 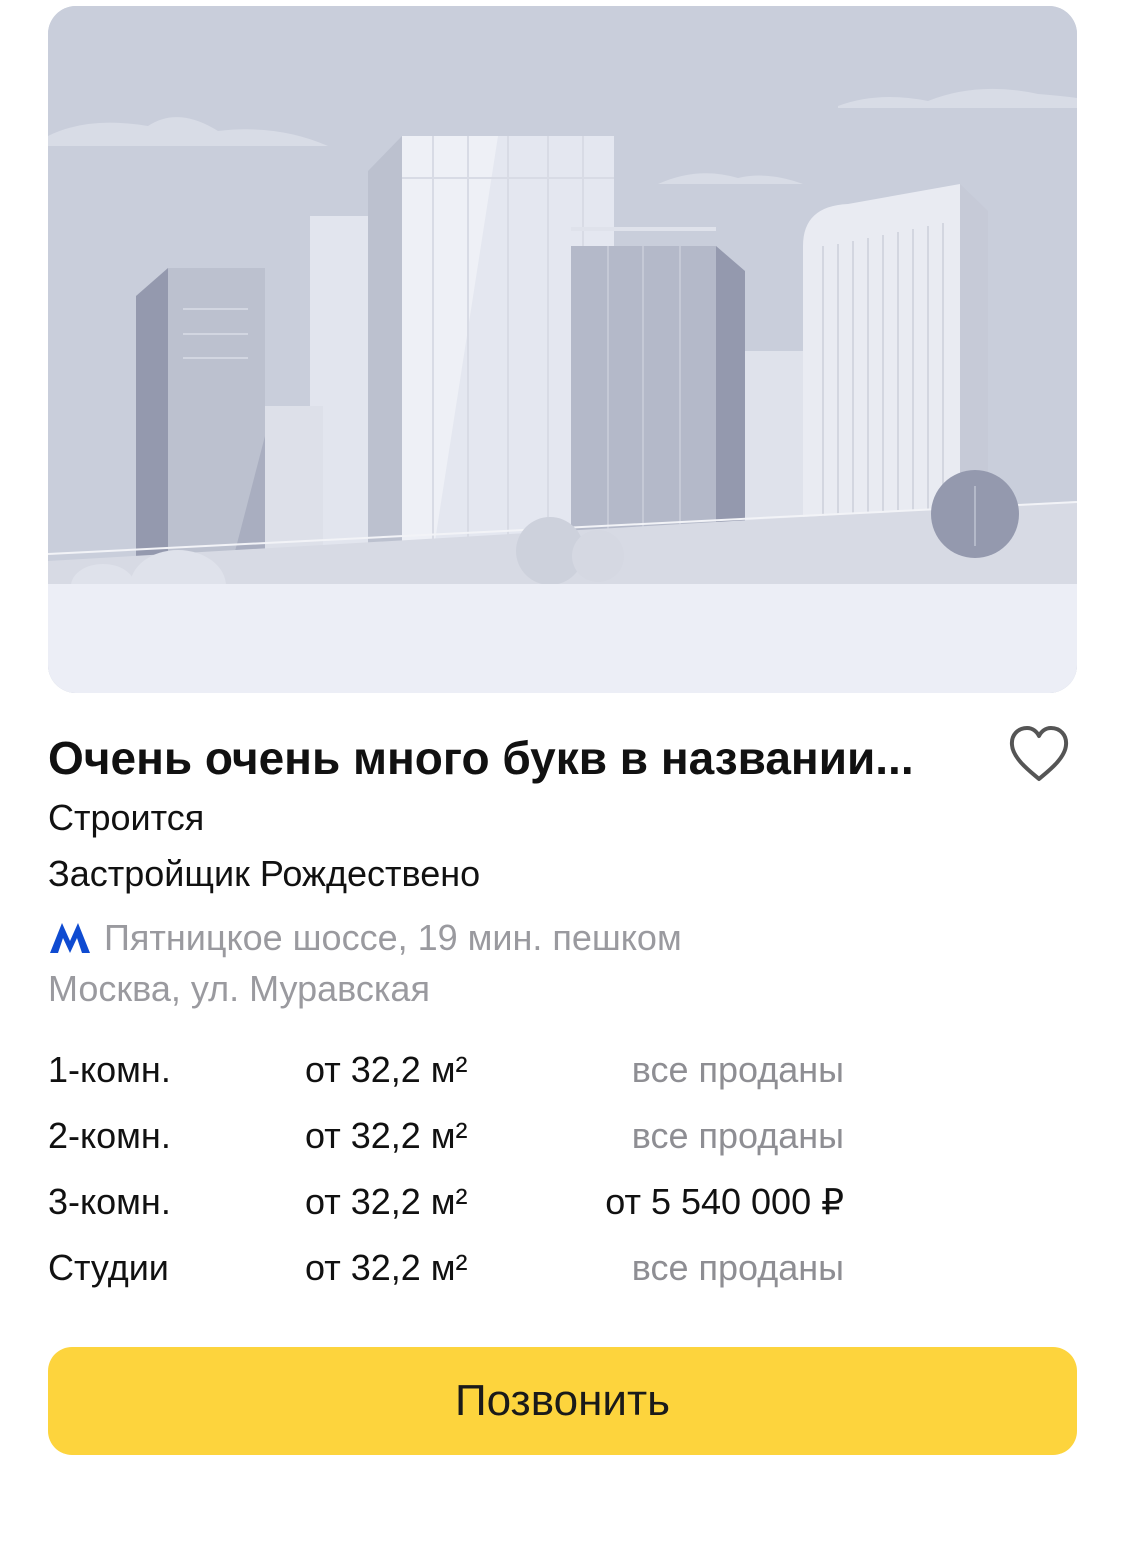 I want to click on construction-status: Строится, so click(x=126, y=817).